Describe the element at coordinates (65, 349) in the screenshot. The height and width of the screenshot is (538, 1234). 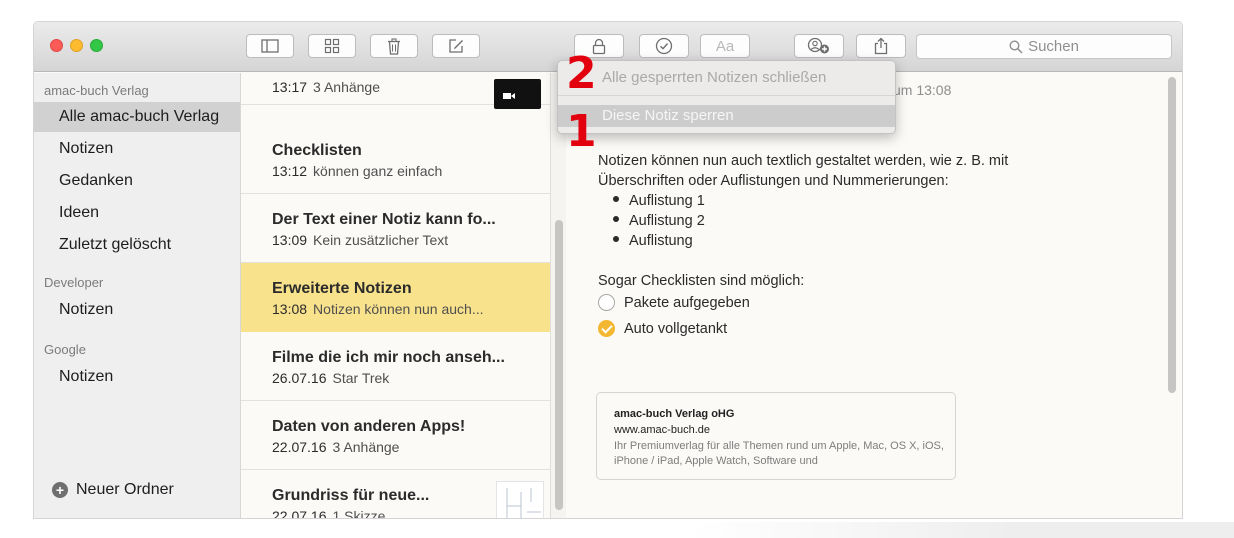
I see `sidebar-group-google: Google` at that location.